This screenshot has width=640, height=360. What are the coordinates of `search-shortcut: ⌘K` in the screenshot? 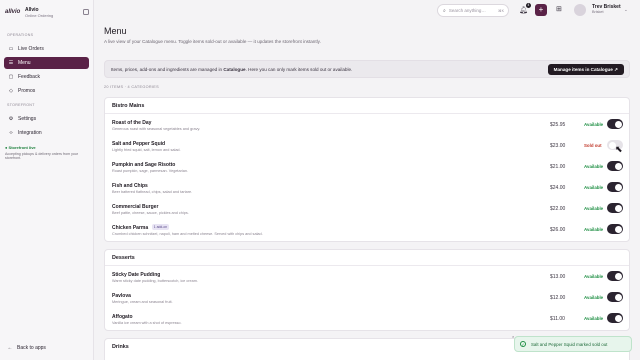 It's located at (501, 10).